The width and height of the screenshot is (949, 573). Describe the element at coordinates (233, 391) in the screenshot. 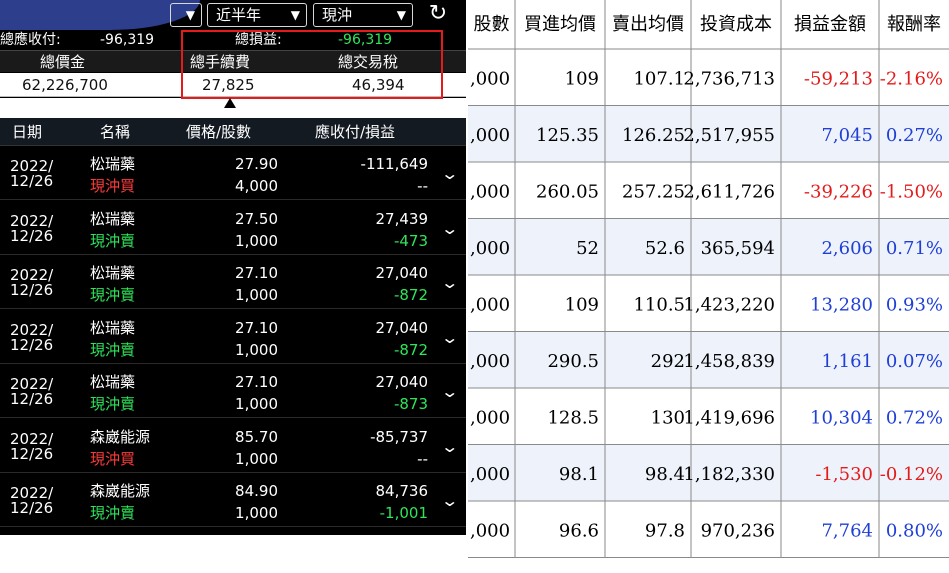

I see `trade-row: 2022/12/26 松瑞藥 現沖賣 27.10 1,000 27,040 -873 ⌄` at that location.